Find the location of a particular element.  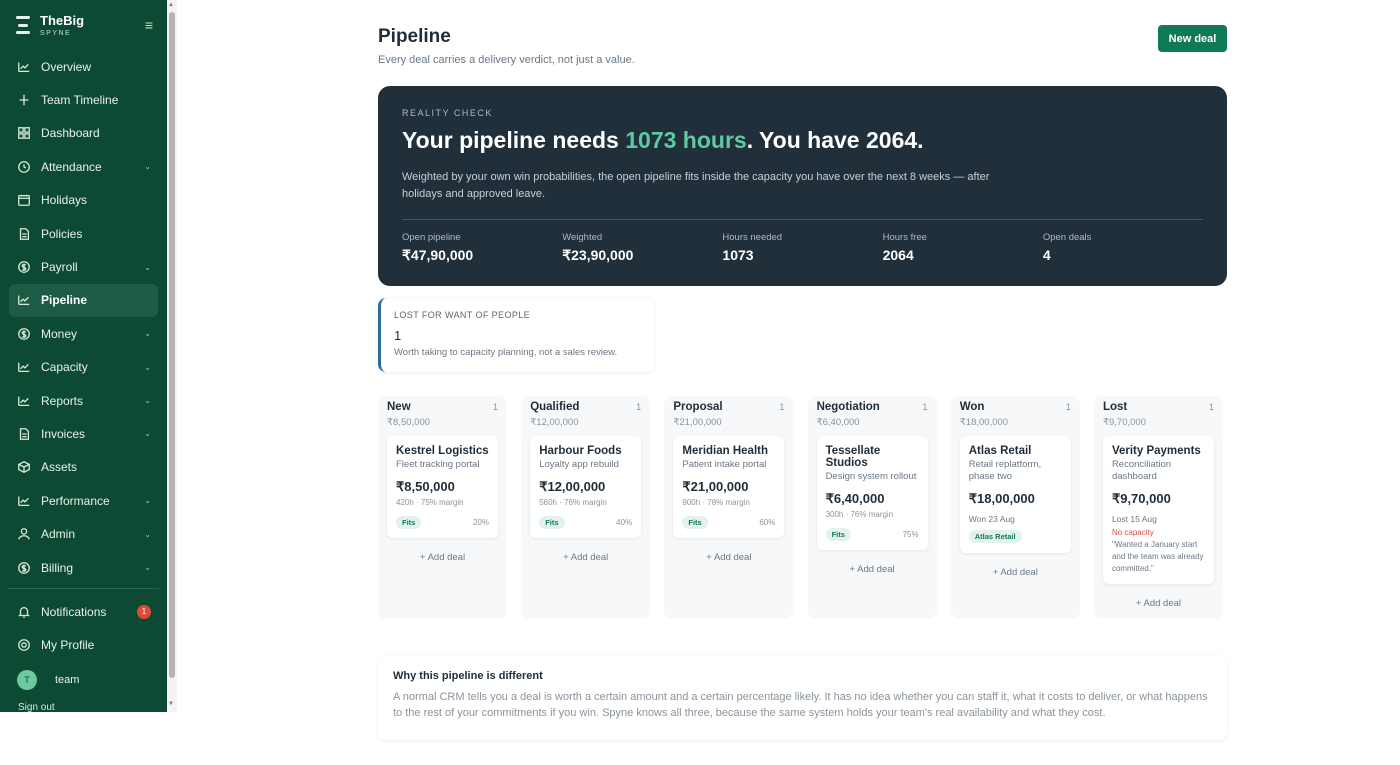

column-name: Qualified is located at coordinates (555, 407).